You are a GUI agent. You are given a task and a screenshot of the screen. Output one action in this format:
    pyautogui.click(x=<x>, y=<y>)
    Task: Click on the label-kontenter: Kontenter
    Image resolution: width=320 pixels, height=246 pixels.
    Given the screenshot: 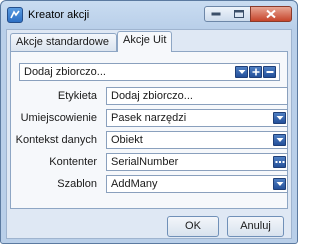 What is the action you would take?
    pyautogui.click(x=73, y=162)
    